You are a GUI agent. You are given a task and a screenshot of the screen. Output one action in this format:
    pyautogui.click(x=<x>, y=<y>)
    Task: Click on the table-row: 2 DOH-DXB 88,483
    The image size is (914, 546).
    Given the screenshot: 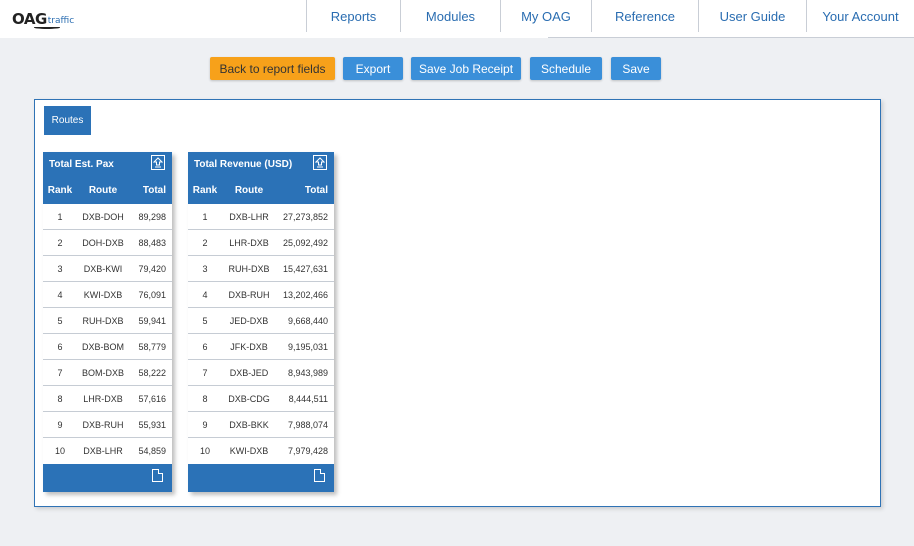 What is the action you would take?
    pyautogui.click(x=107, y=243)
    